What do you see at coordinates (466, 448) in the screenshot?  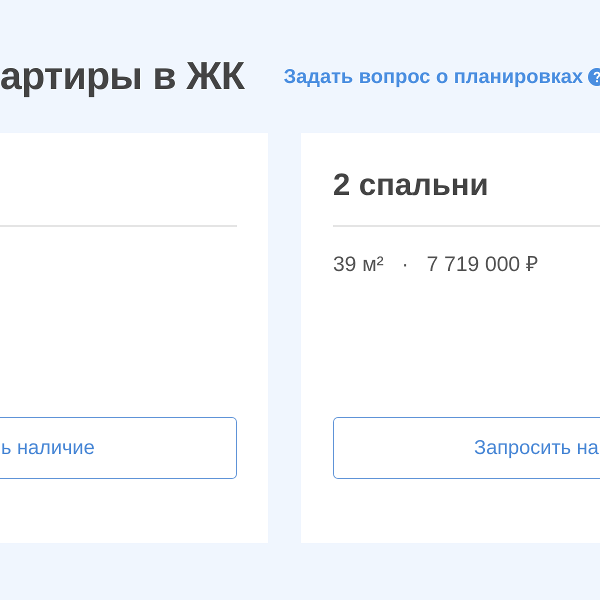 I see `request-availability-button: Запросить на` at bounding box center [466, 448].